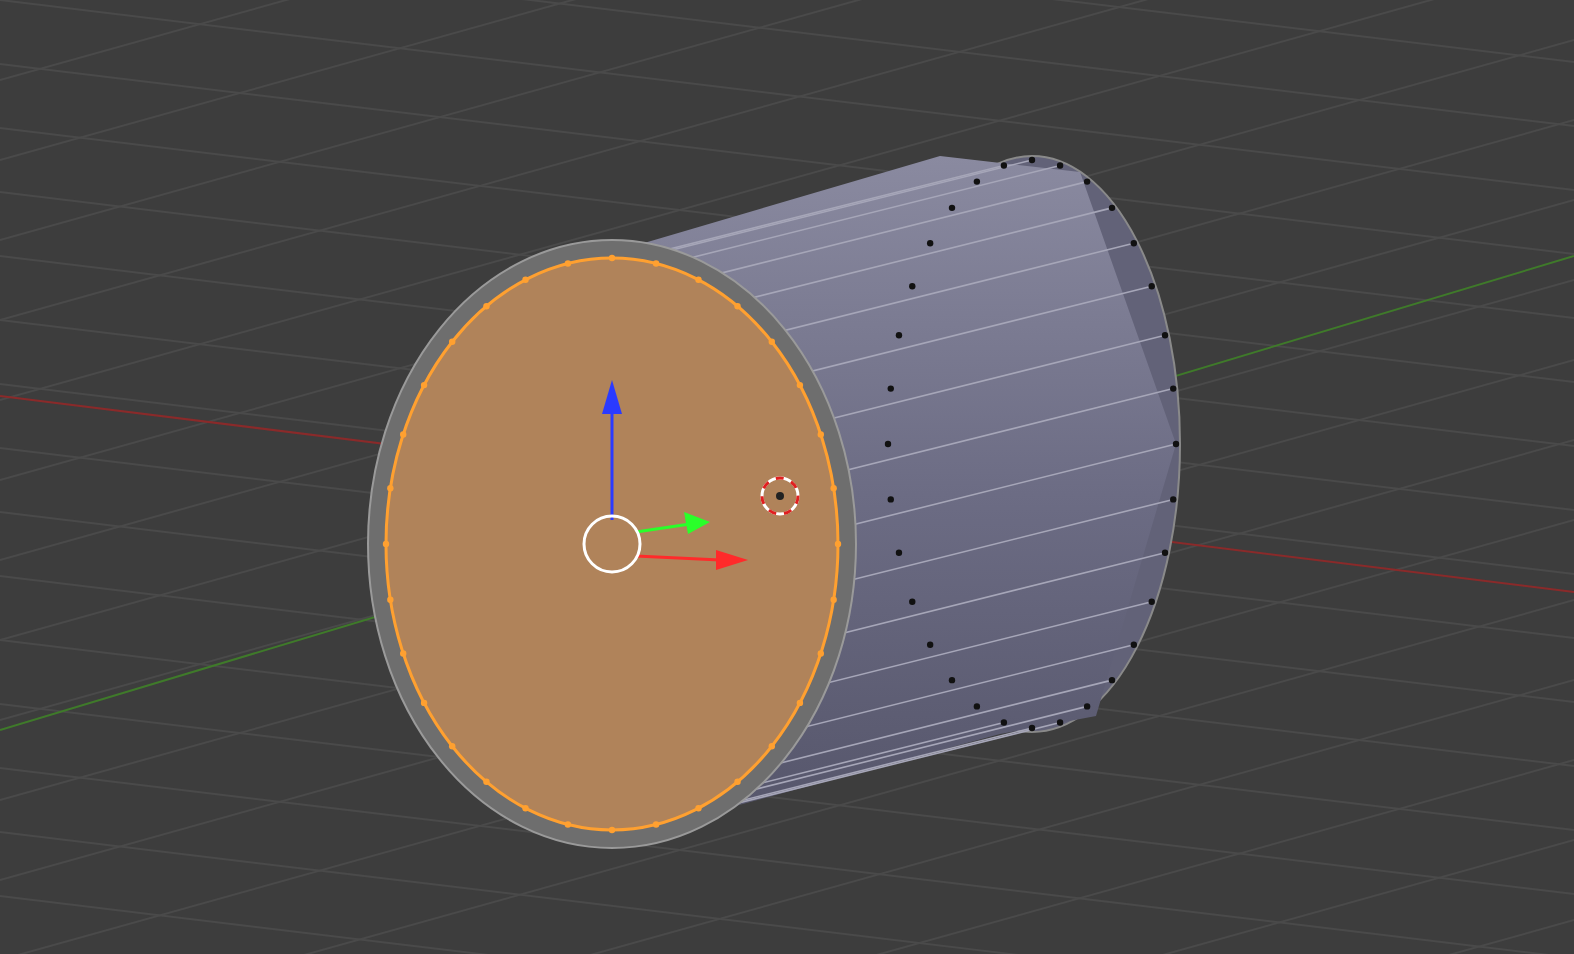 The width and height of the screenshot is (1574, 954). I want to click on 3d-cursor-icon, so click(780, 496).